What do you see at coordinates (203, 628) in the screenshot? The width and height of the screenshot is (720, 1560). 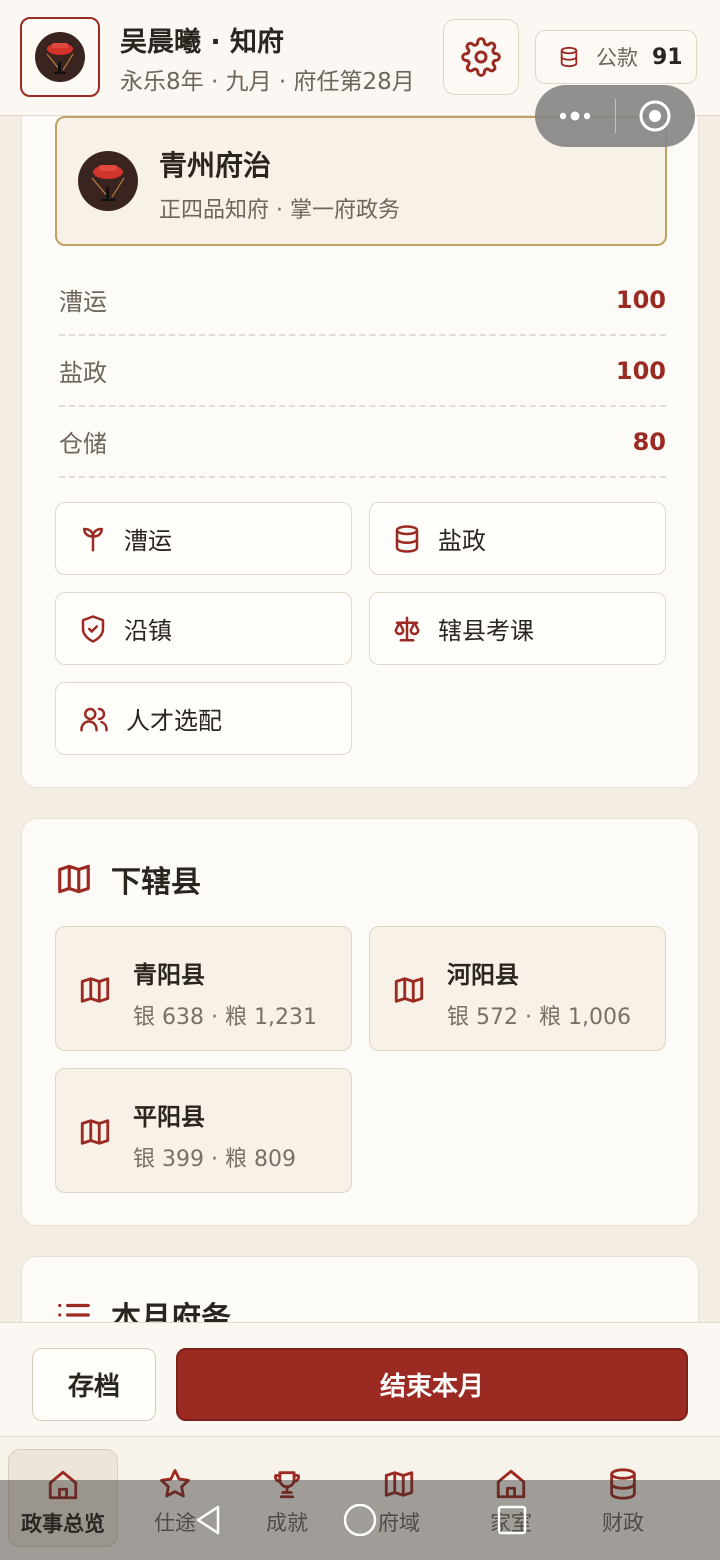 I see `garrison-button: 沿镇` at bounding box center [203, 628].